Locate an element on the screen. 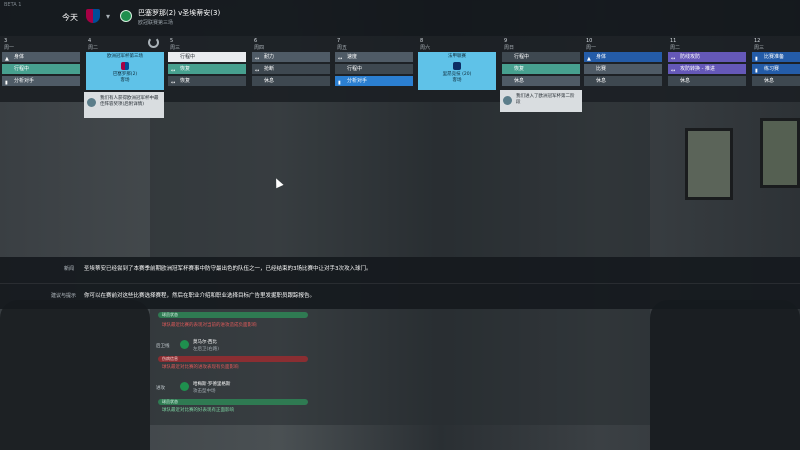 Image resolution: width=800 pixels, height=450 pixels. calendar-day: 7 周五 ↔ 速度 行程中 ▮ 分析对手 is located at coordinates (374, 69).